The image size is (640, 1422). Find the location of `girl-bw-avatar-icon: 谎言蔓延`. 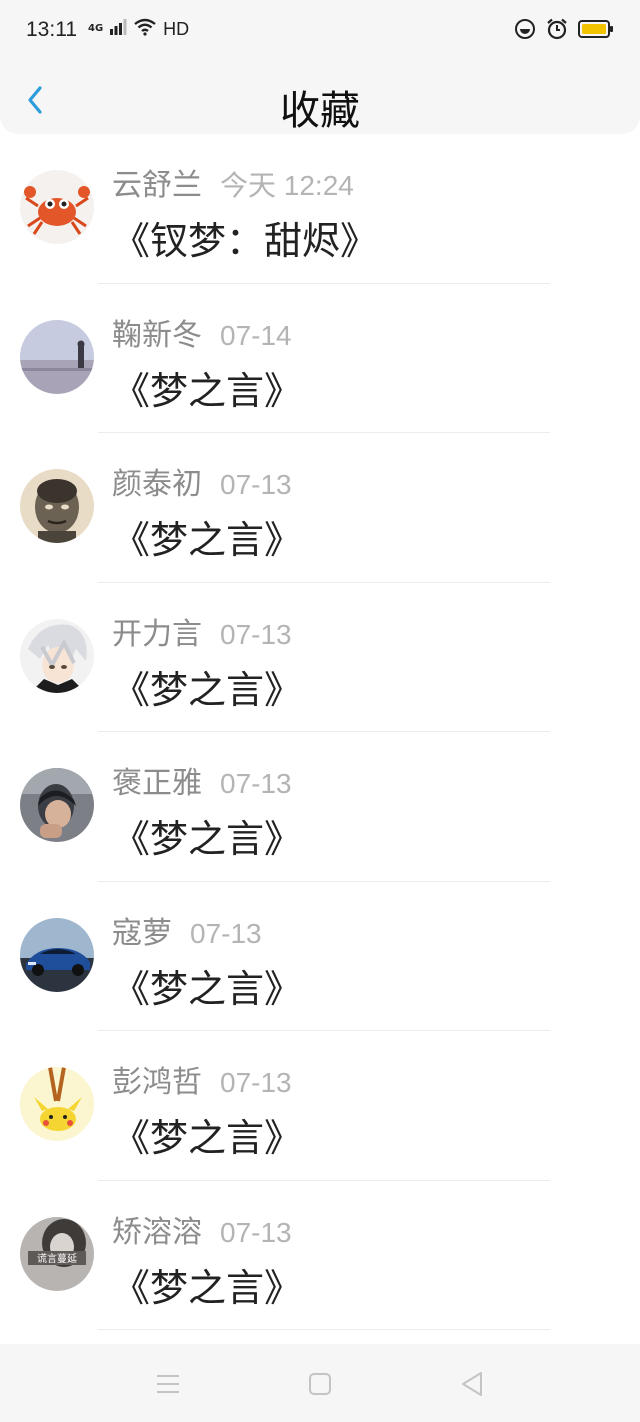

girl-bw-avatar-icon: 谎言蔓延 is located at coordinates (57, 1253).